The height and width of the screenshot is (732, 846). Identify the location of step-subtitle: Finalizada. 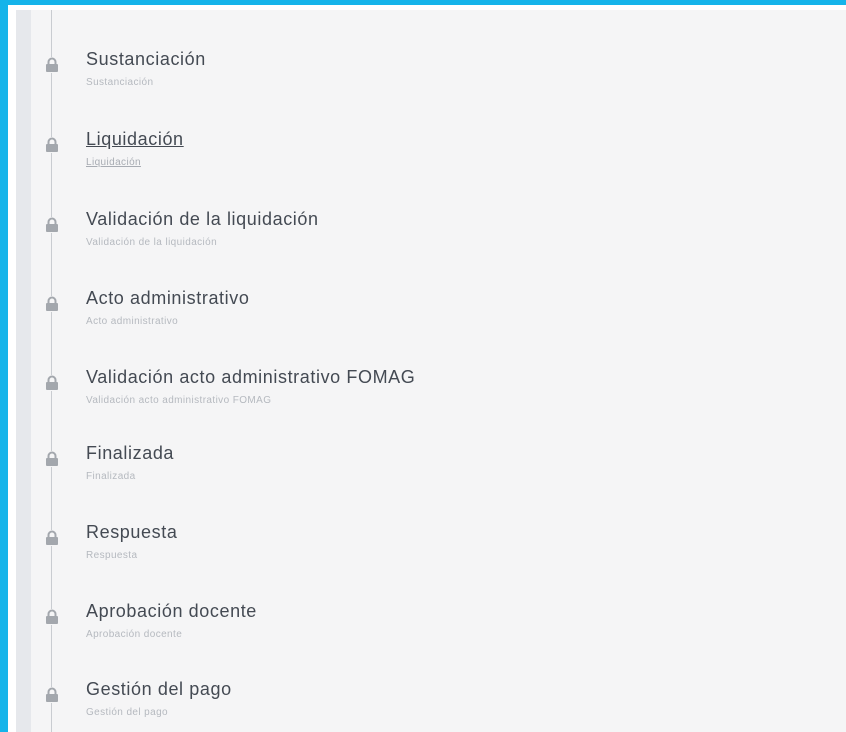
(111, 476).